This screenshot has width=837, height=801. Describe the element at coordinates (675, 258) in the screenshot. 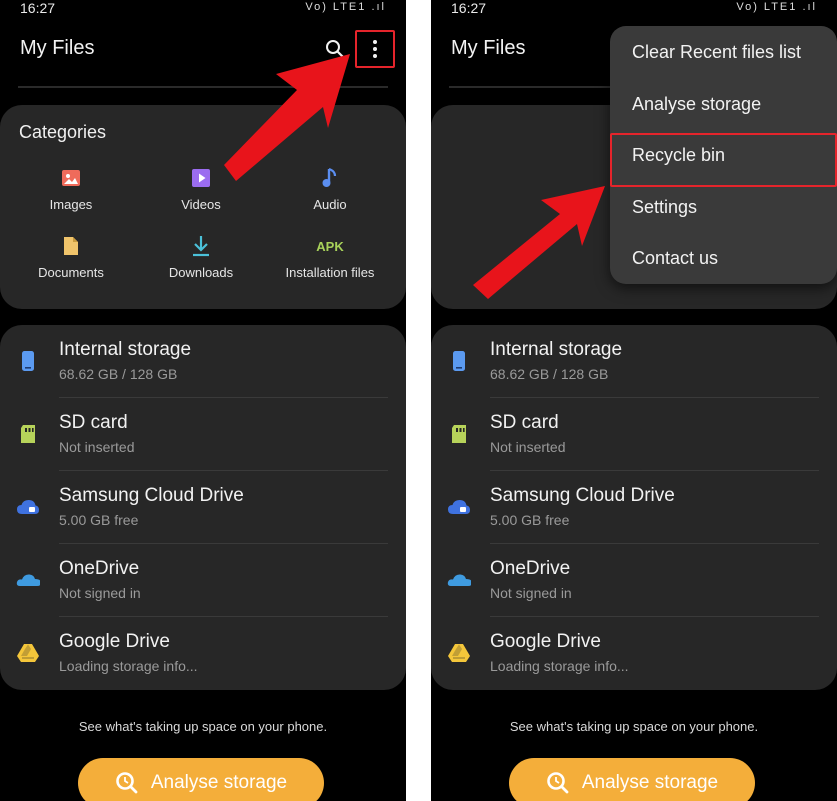

I see `menu-item-contact-us: Contact us` at that location.